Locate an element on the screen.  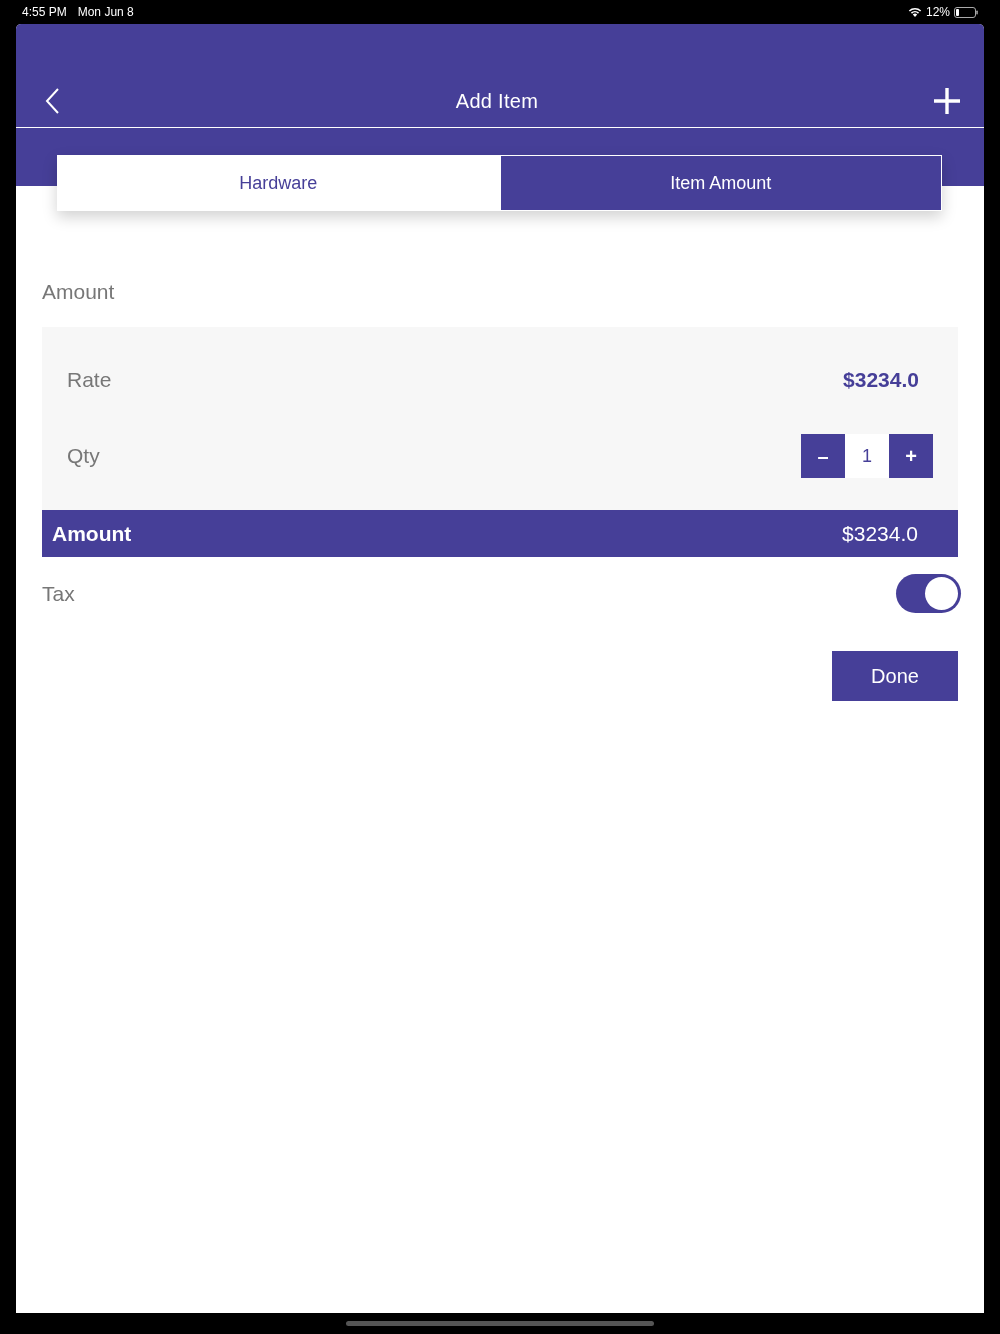
qty-label: Qty is located at coordinates (83, 456).